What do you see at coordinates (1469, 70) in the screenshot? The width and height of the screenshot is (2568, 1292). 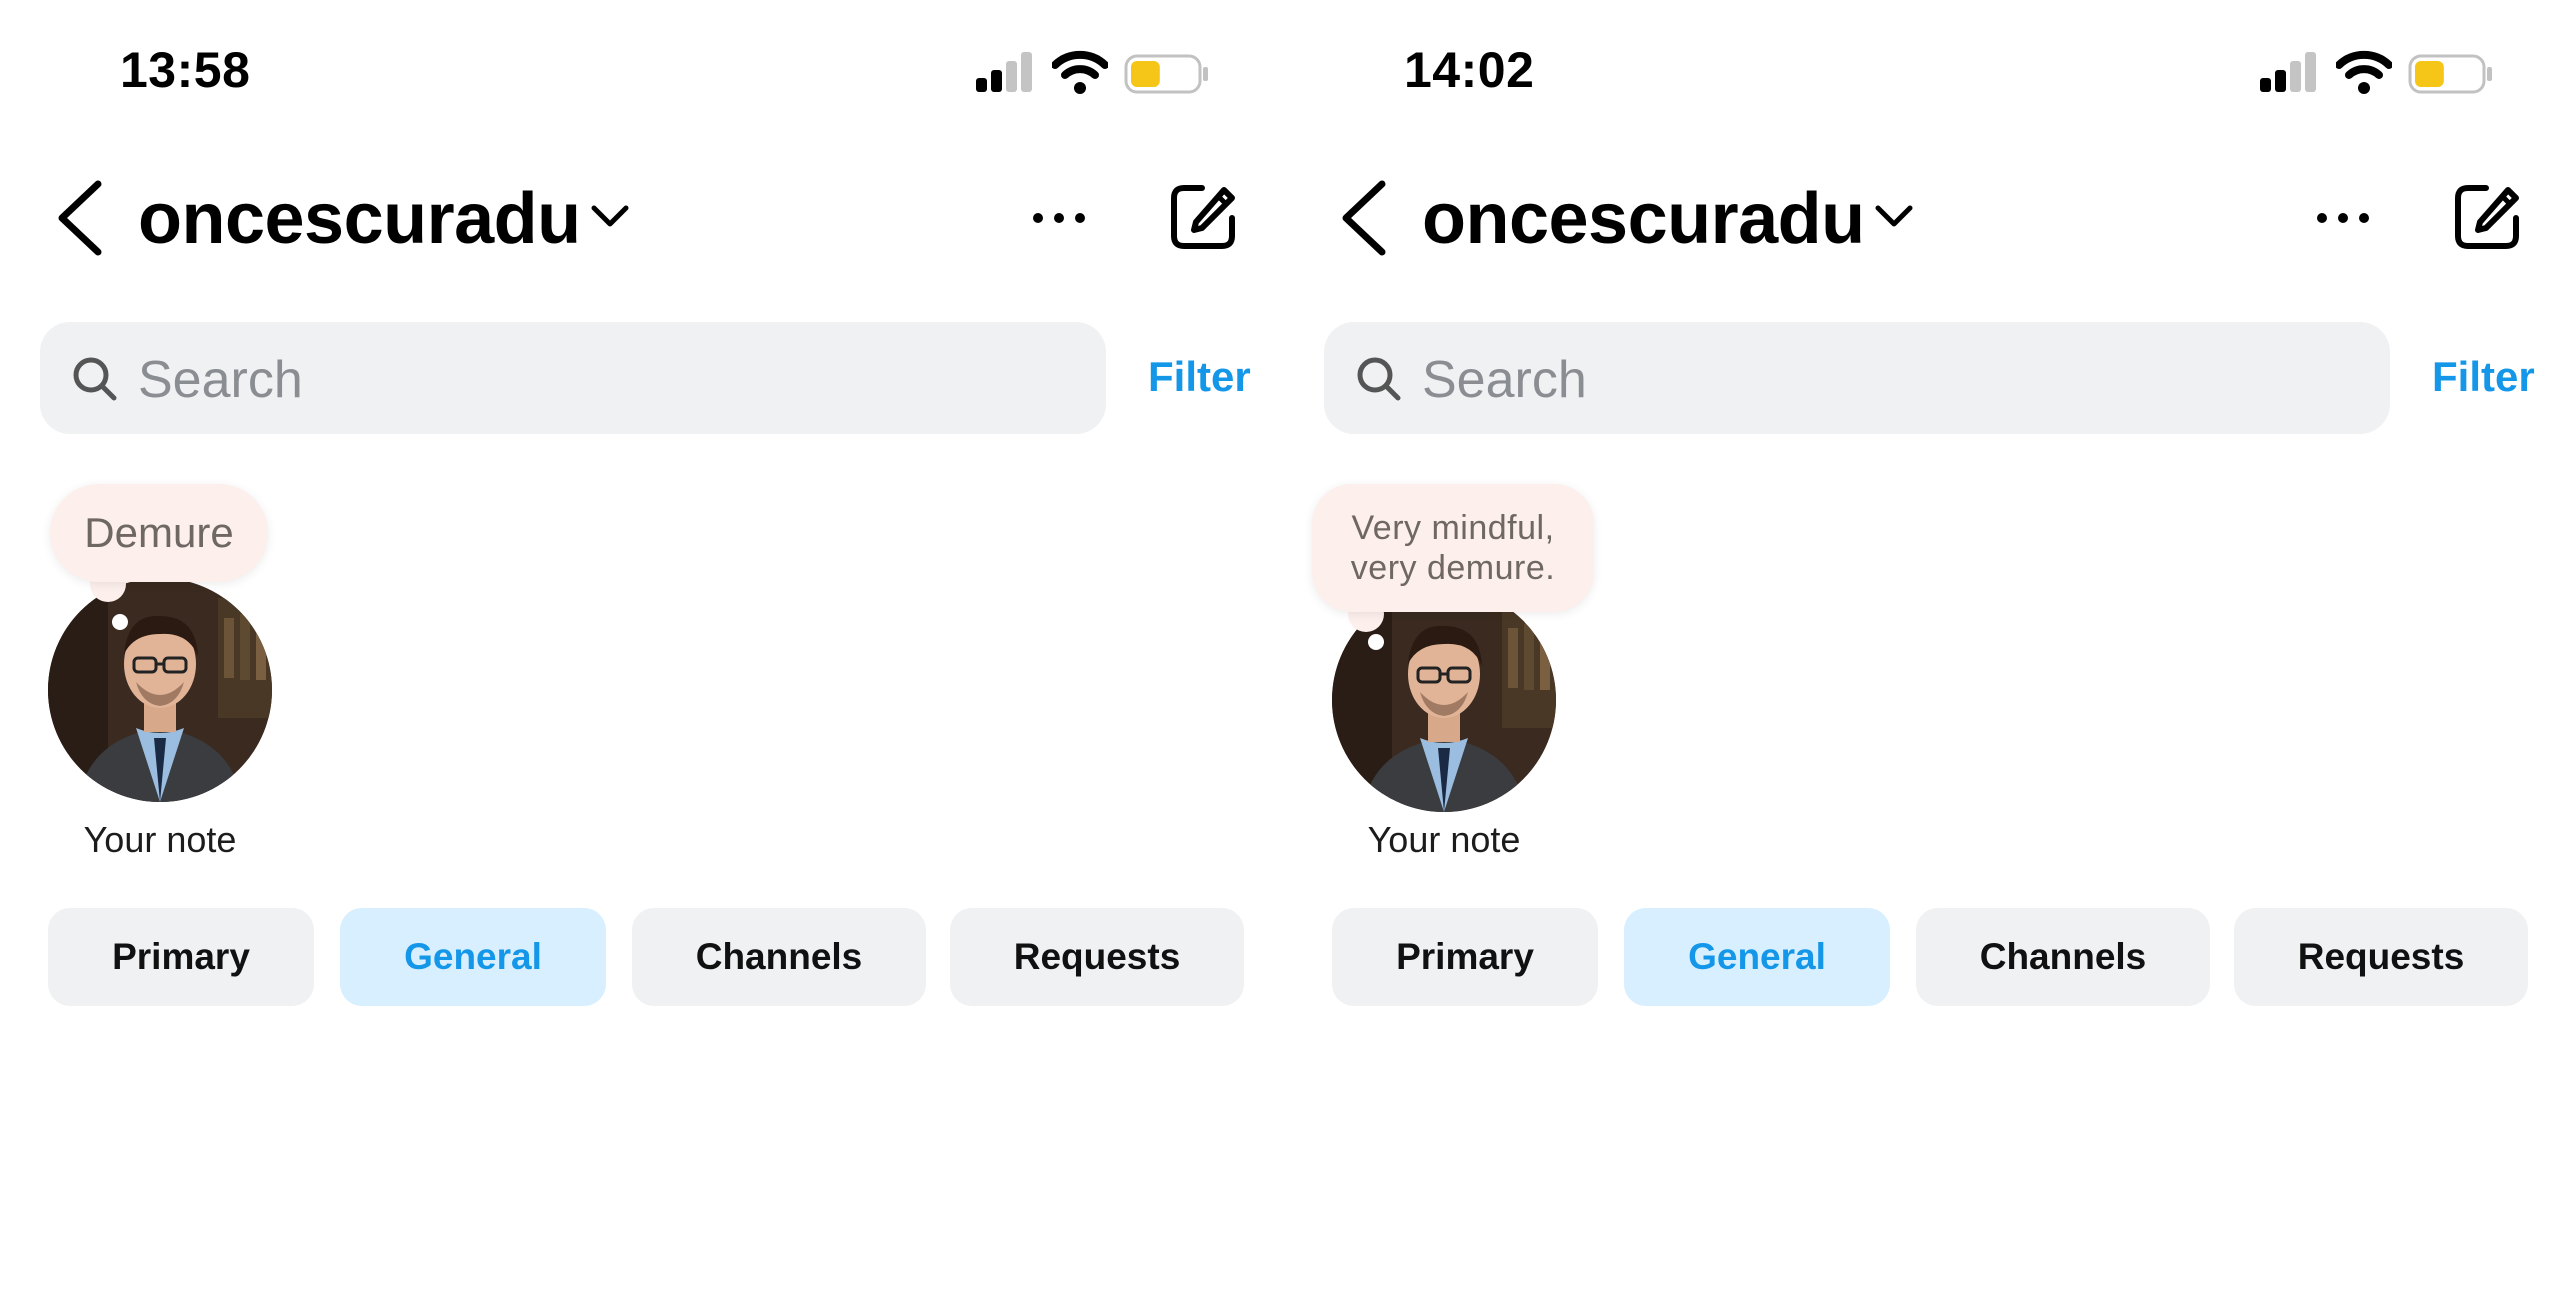 I see `status-time: 14:02` at bounding box center [1469, 70].